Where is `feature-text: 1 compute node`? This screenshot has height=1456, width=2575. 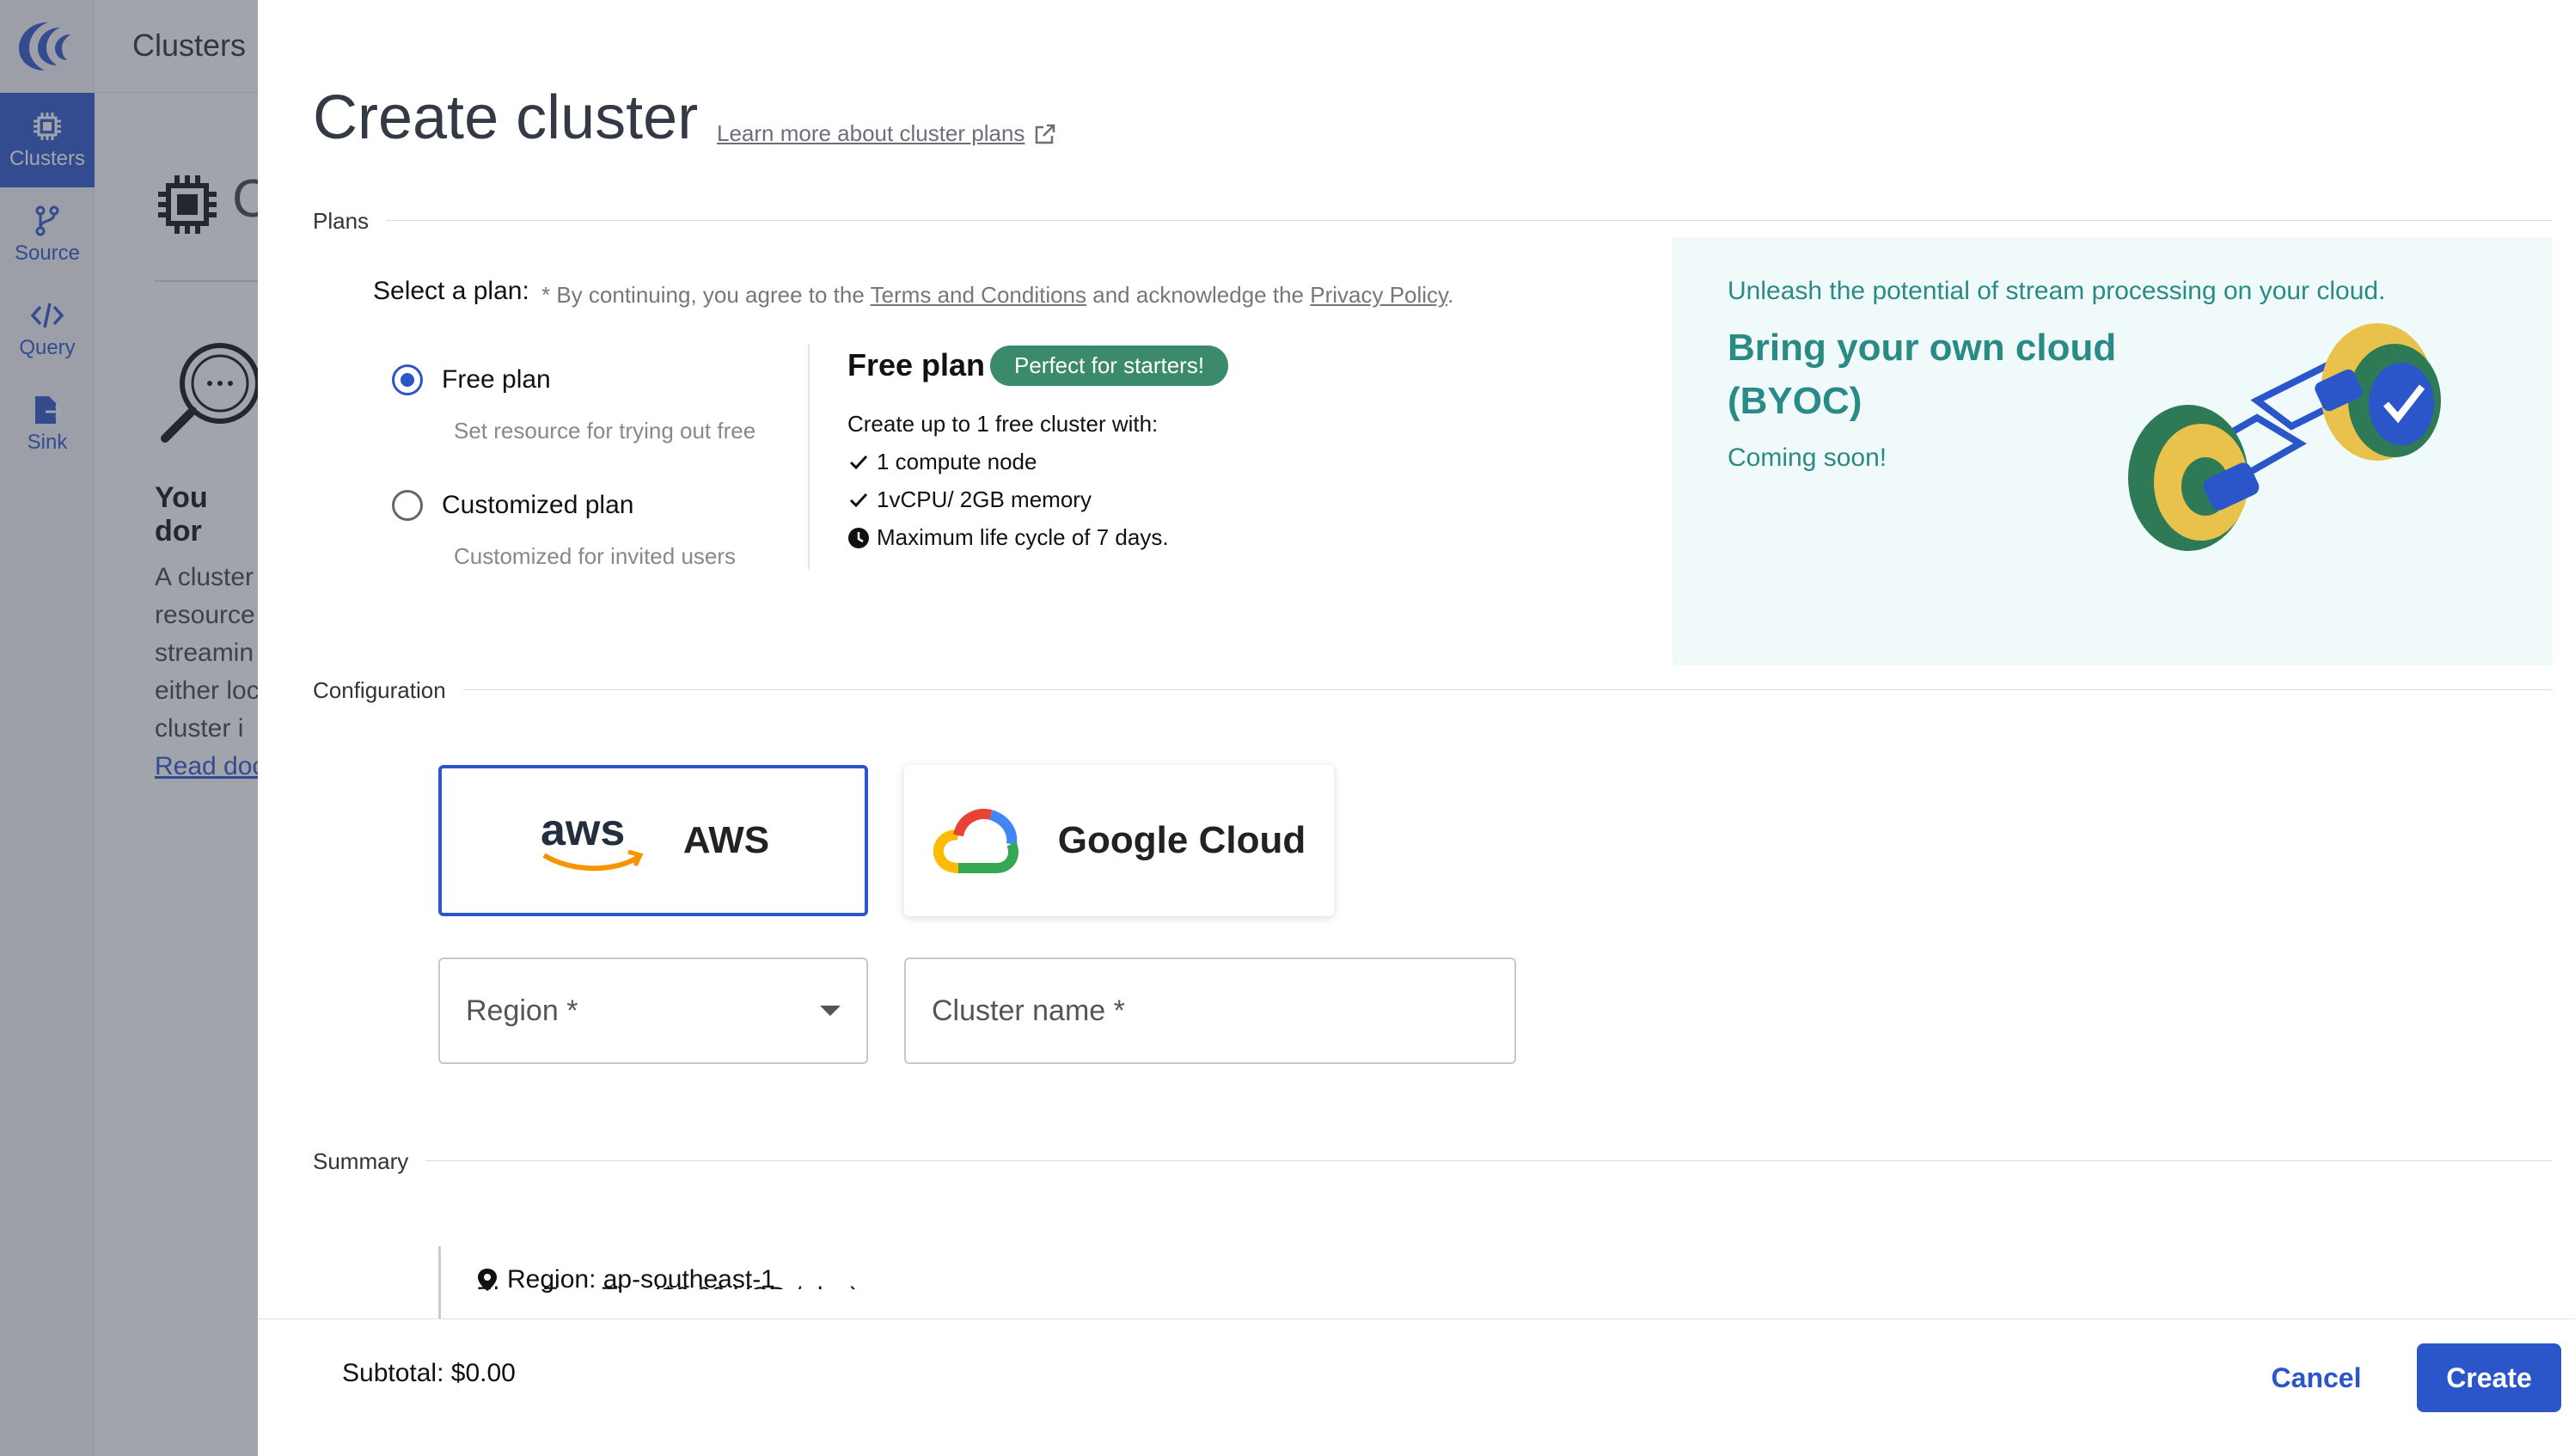 feature-text: 1 compute node is located at coordinates (957, 461).